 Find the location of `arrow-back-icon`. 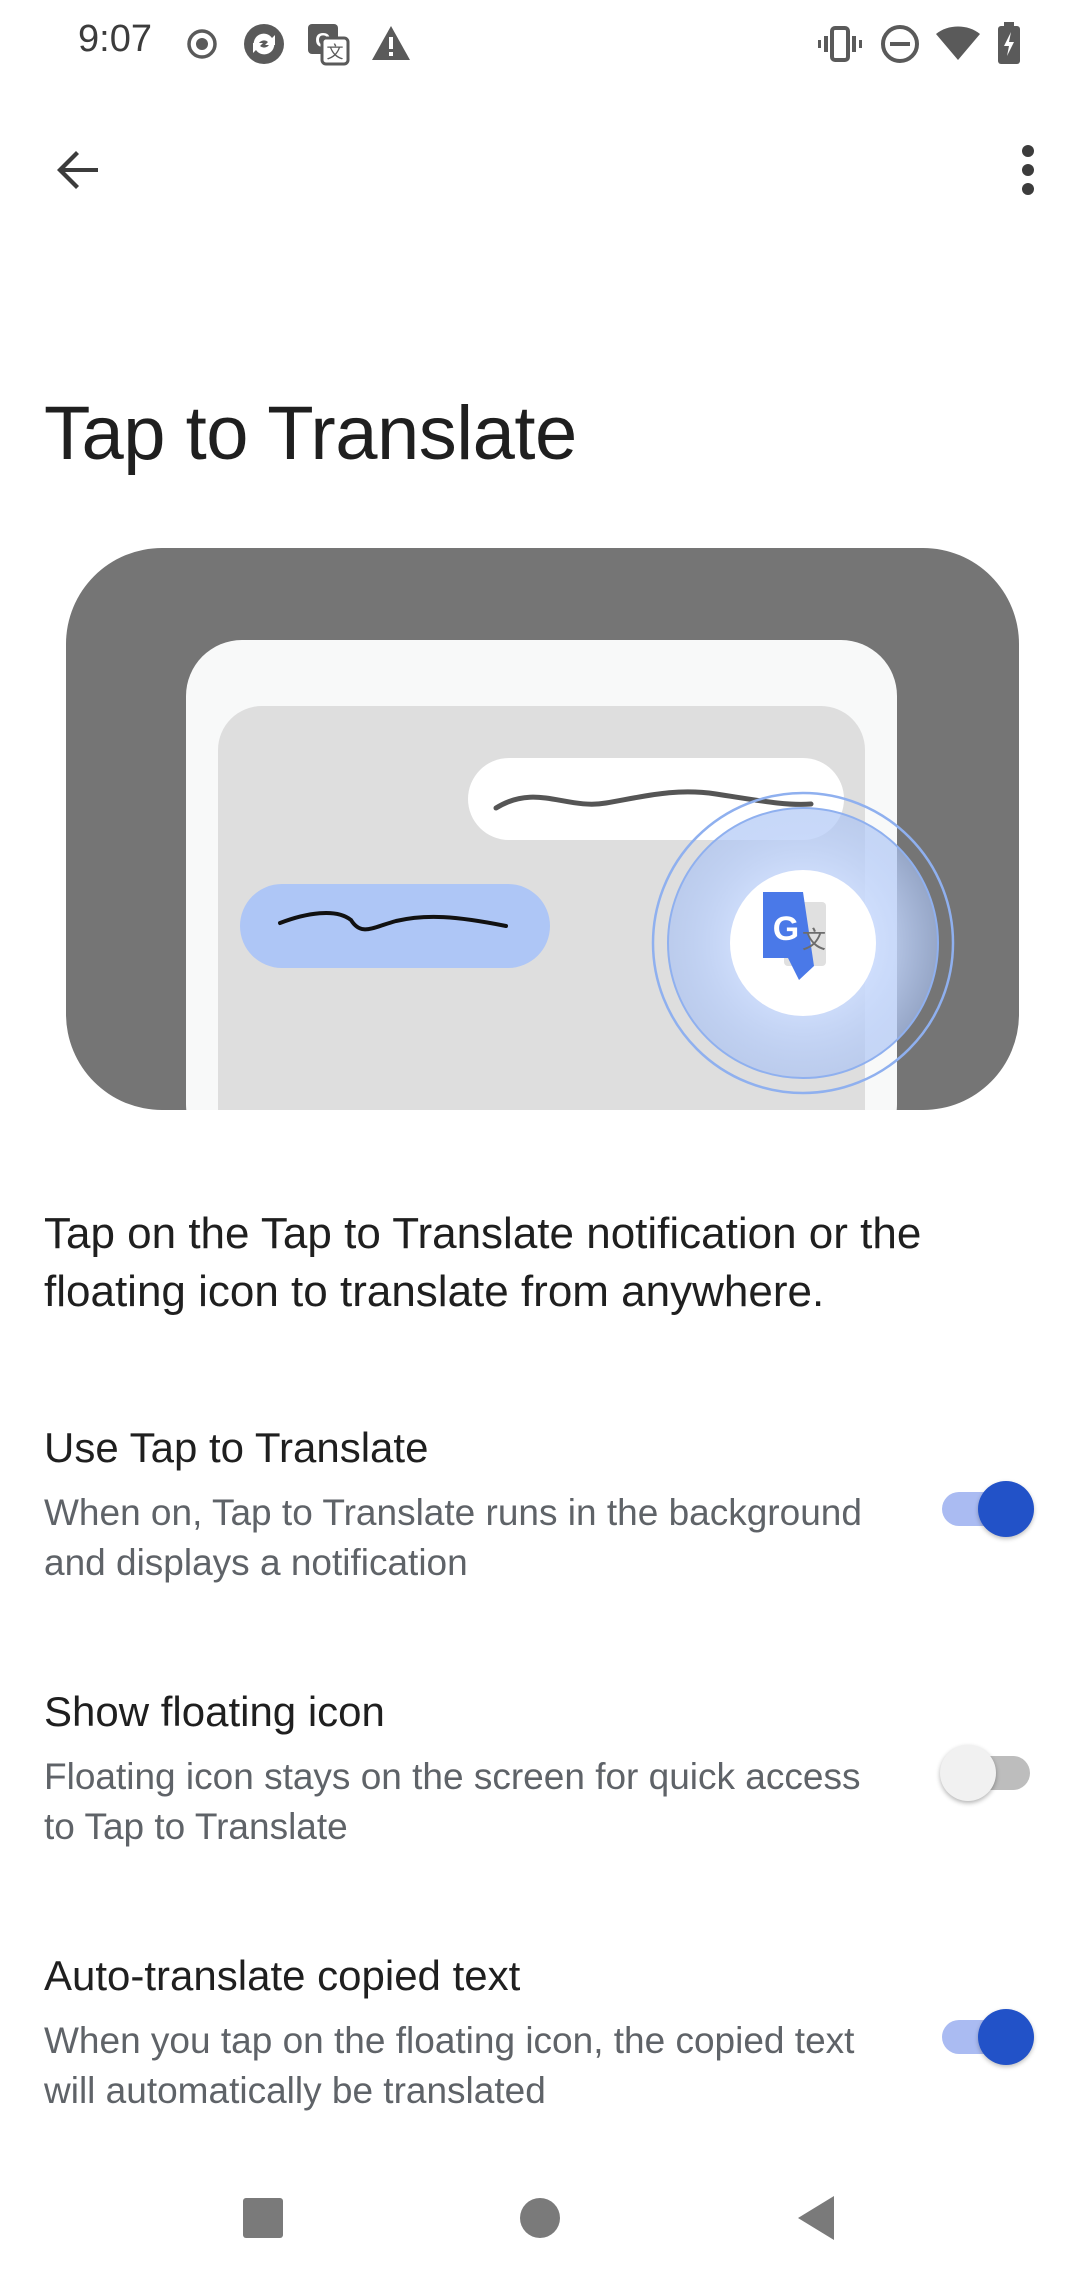

arrow-back-icon is located at coordinates (78, 172).